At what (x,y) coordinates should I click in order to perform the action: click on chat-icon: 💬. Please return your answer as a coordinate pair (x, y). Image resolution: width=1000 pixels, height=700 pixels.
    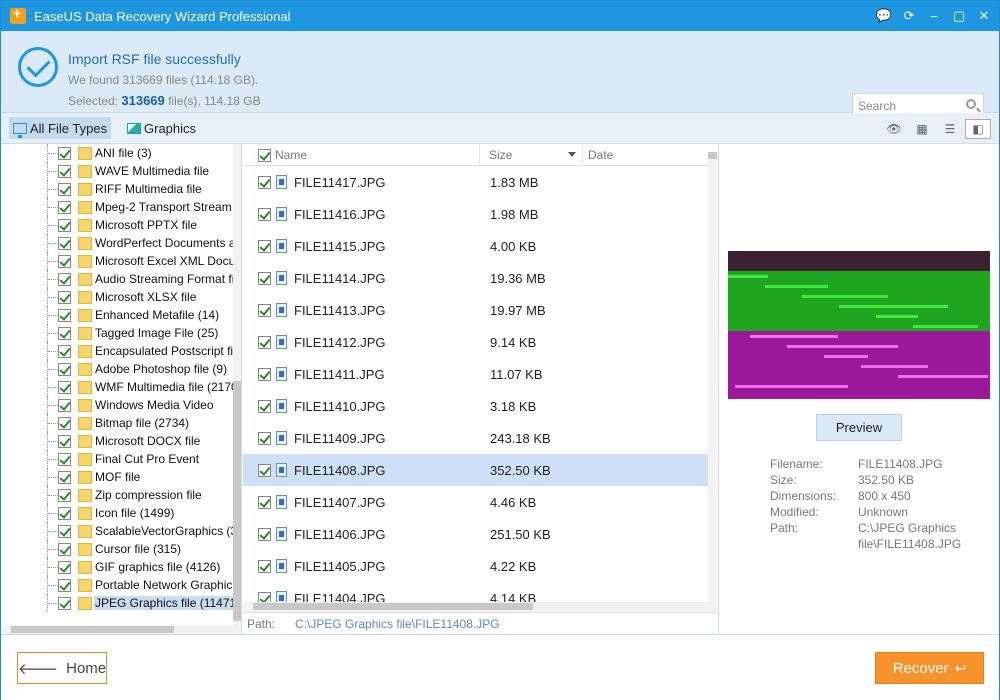
    Looking at the image, I should click on (884, 16).